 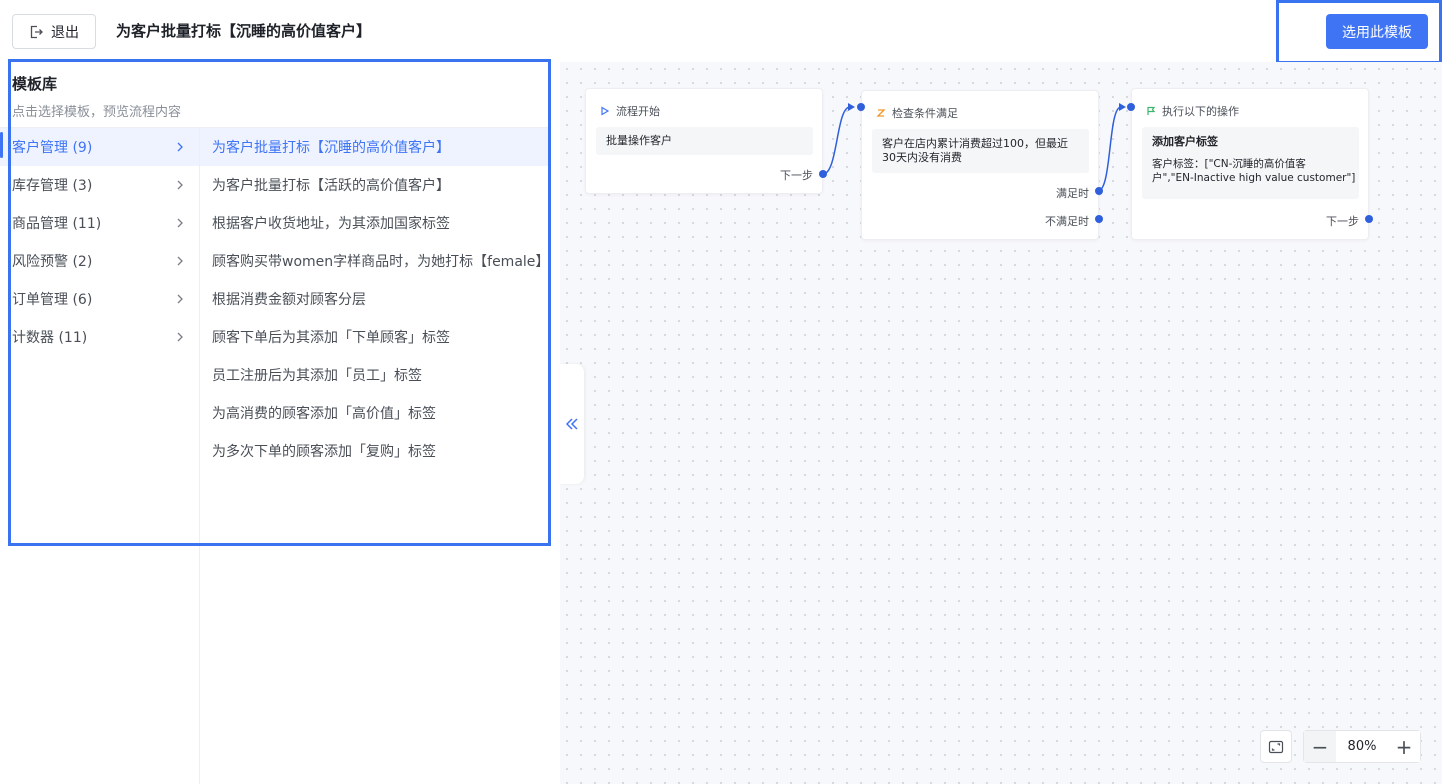 I want to click on template-item: 根据客户收货地址，为其添加国家标签, so click(x=375, y=223).